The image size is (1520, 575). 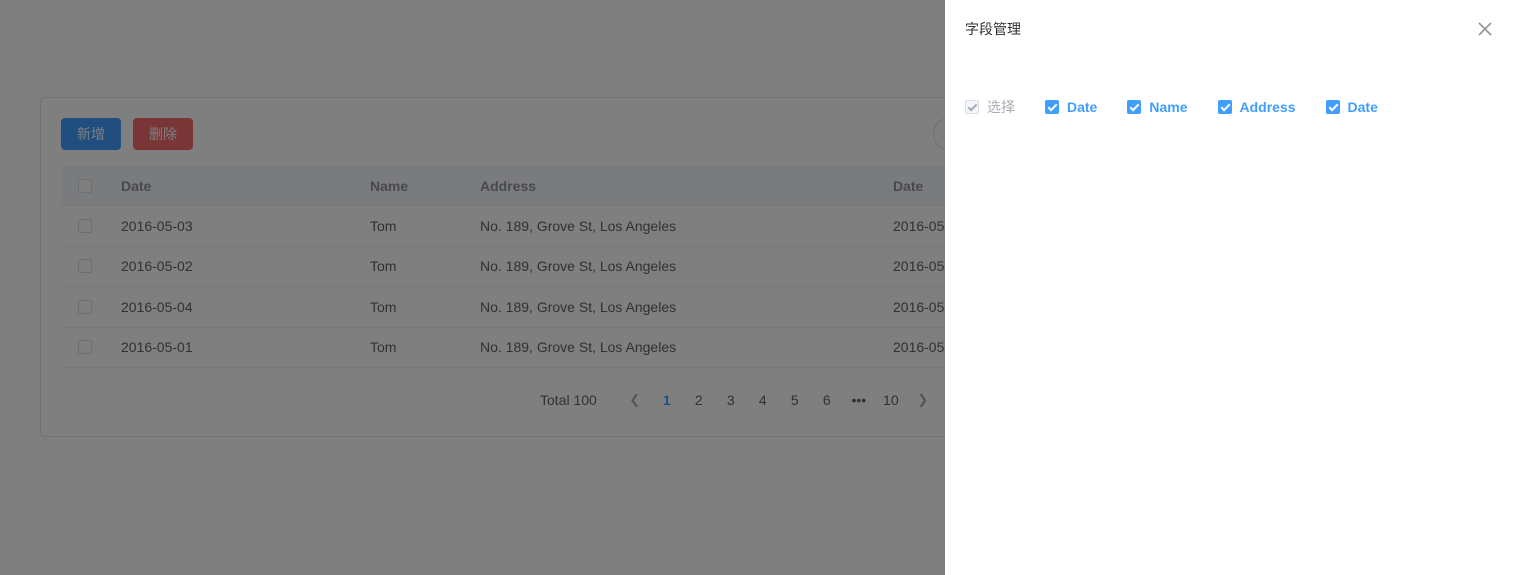 I want to click on close-icon, so click(x=1485, y=29).